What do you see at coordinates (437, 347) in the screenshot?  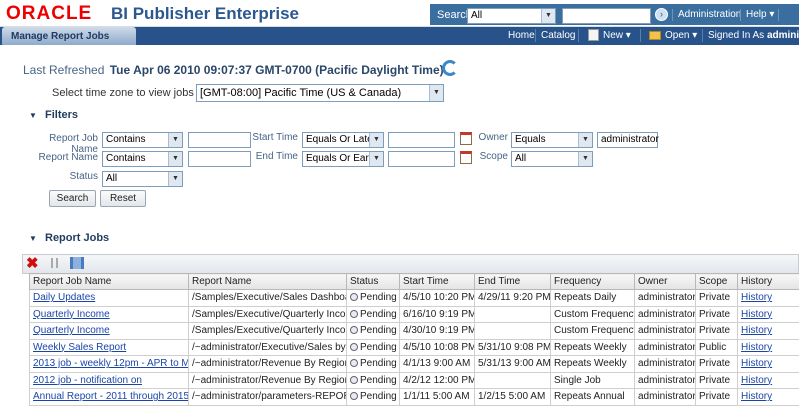 I see `start-time-cell: 4/5/10 10:08 PM` at bounding box center [437, 347].